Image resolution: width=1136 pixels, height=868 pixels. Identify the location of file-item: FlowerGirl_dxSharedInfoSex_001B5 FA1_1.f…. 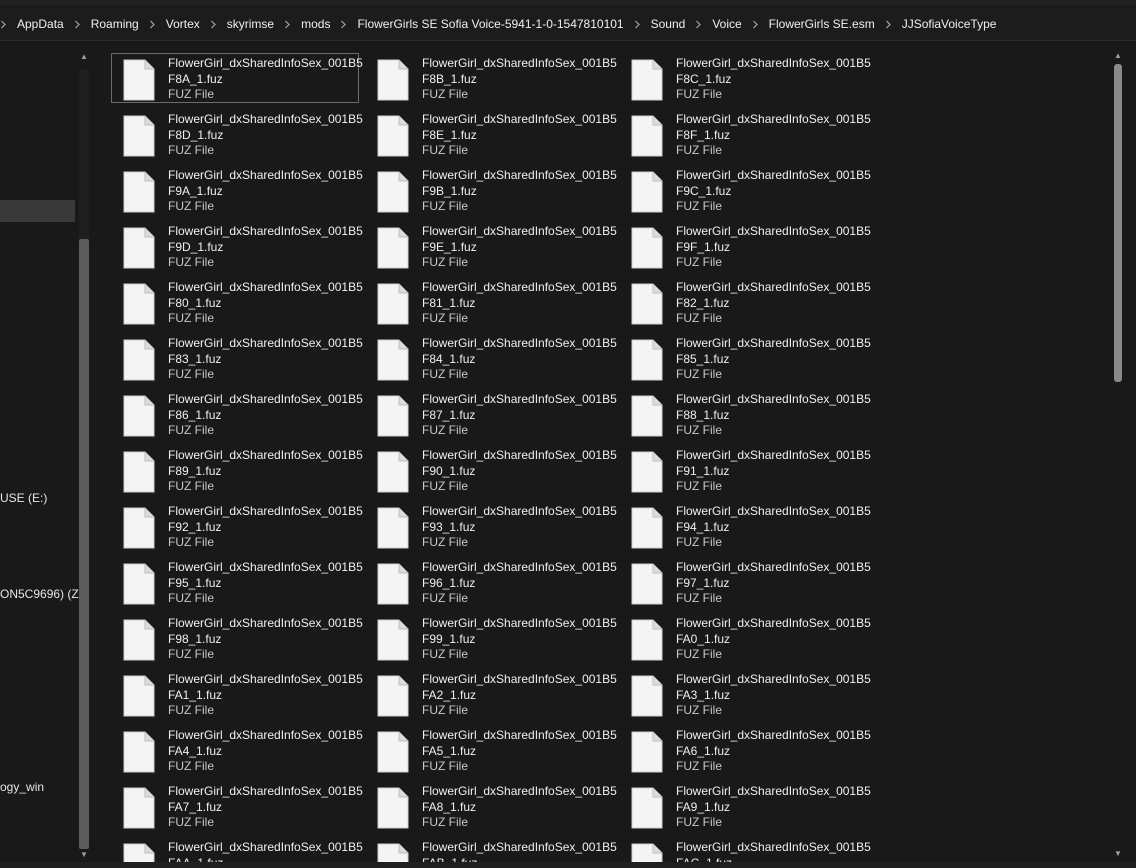
(237, 694).